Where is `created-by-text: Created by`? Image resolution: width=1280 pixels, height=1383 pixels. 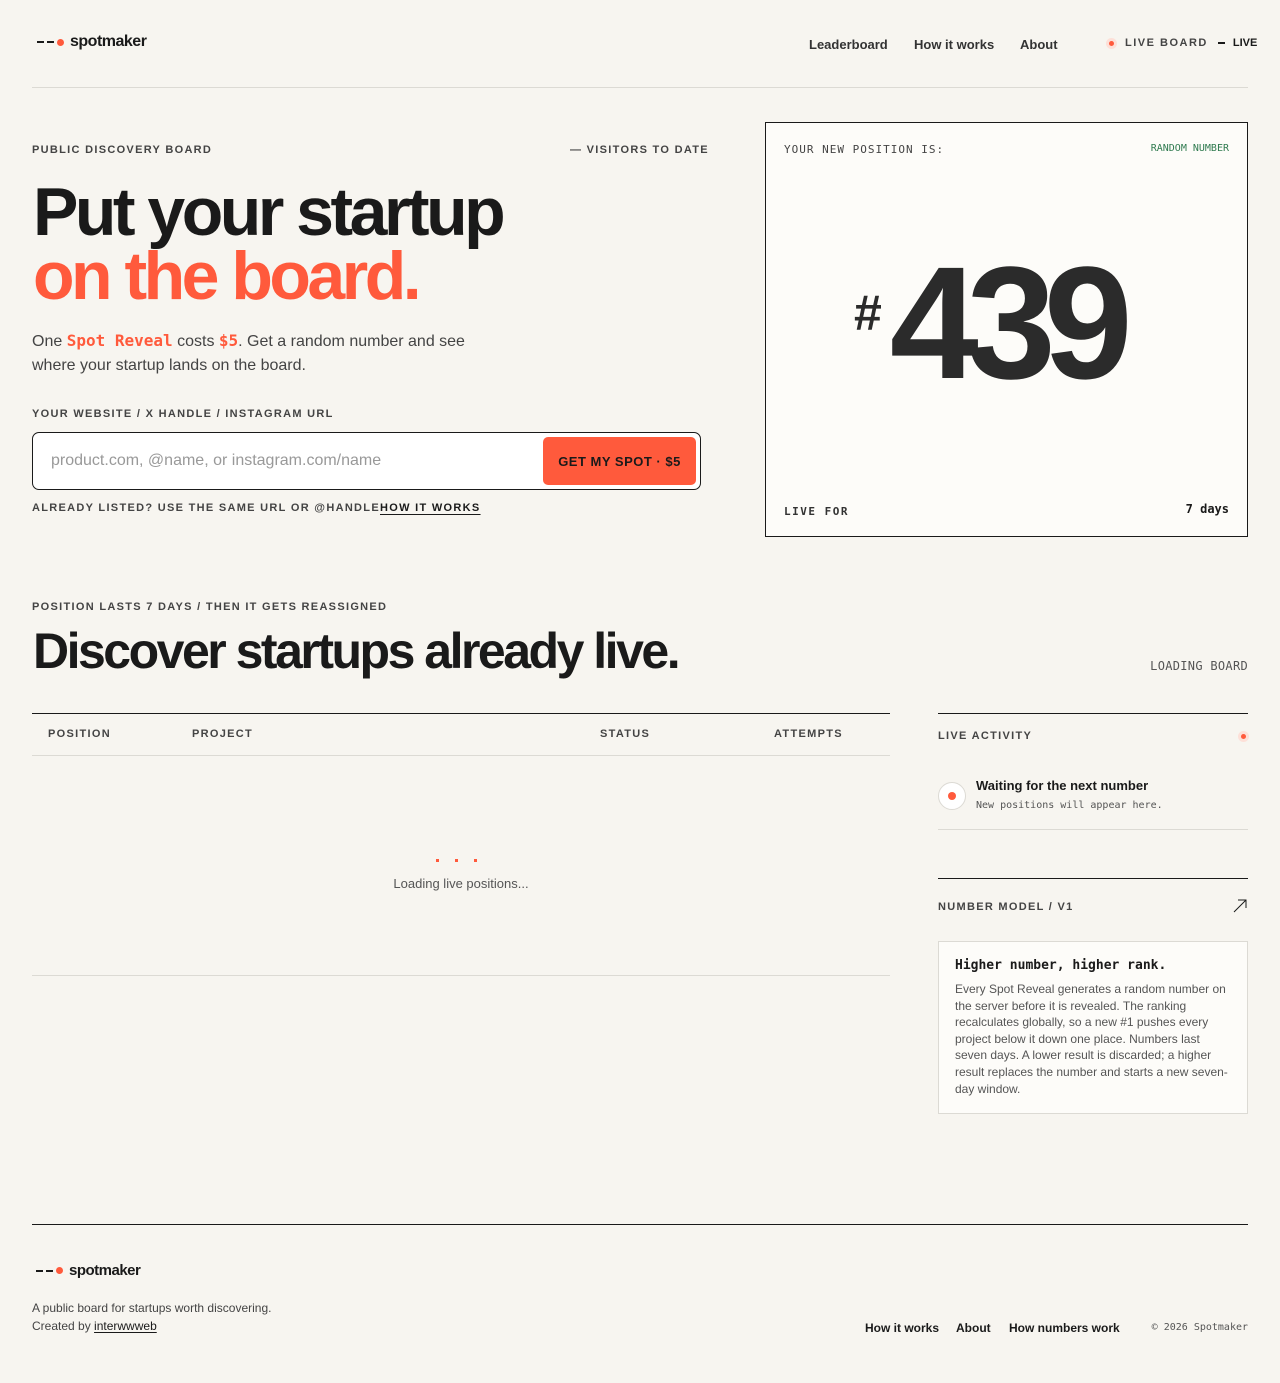
created-by-text: Created by is located at coordinates (63, 1326).